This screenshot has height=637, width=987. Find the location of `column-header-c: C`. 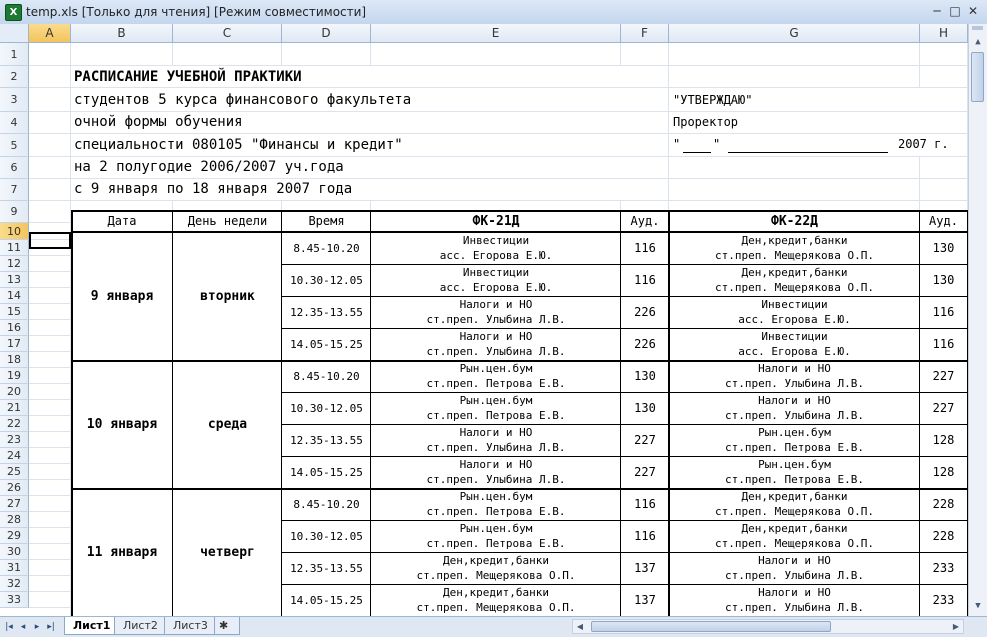

column-header-c: C is located at coordinates (227, 33).